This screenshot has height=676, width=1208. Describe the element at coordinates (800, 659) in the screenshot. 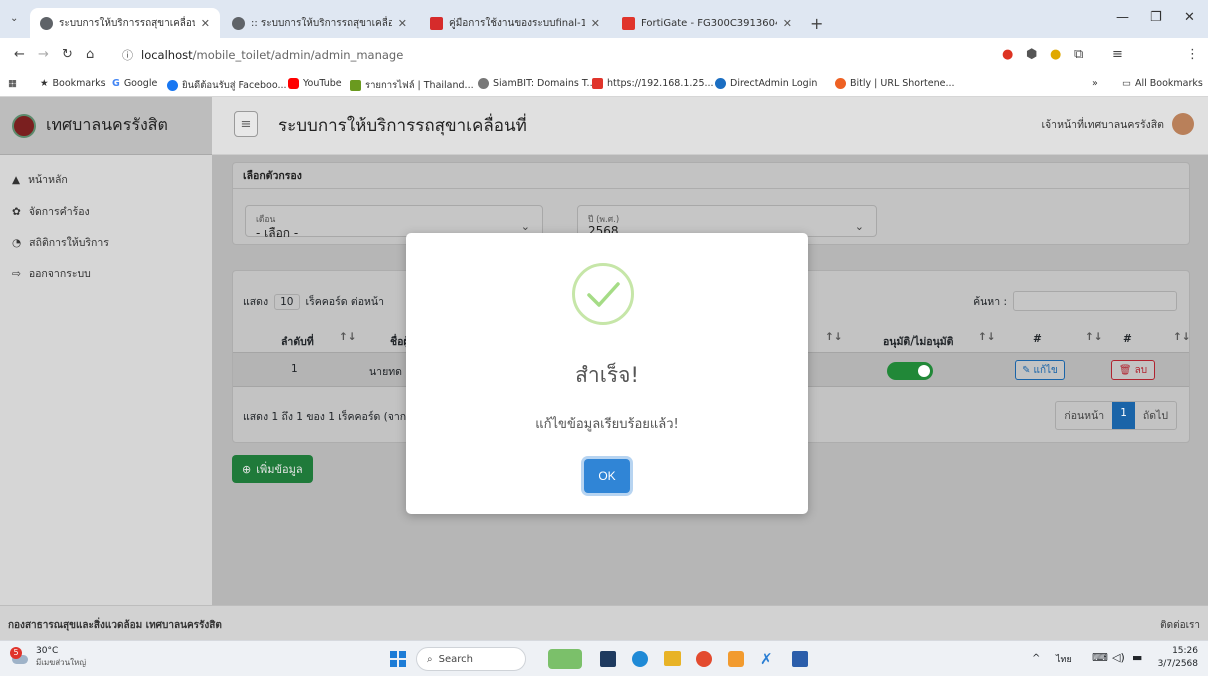

I see `word-icon` at that location.